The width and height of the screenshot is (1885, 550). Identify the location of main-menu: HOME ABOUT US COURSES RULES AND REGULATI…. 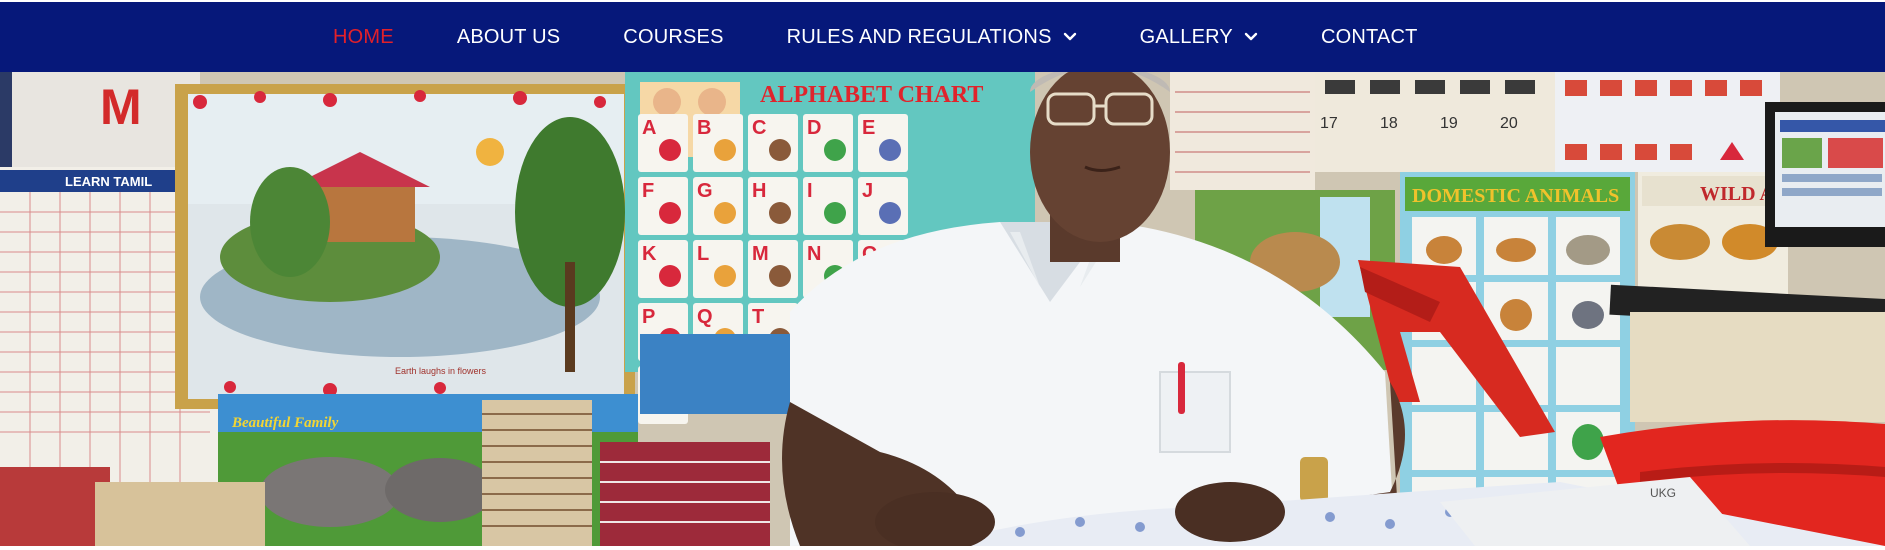
(907, 37).